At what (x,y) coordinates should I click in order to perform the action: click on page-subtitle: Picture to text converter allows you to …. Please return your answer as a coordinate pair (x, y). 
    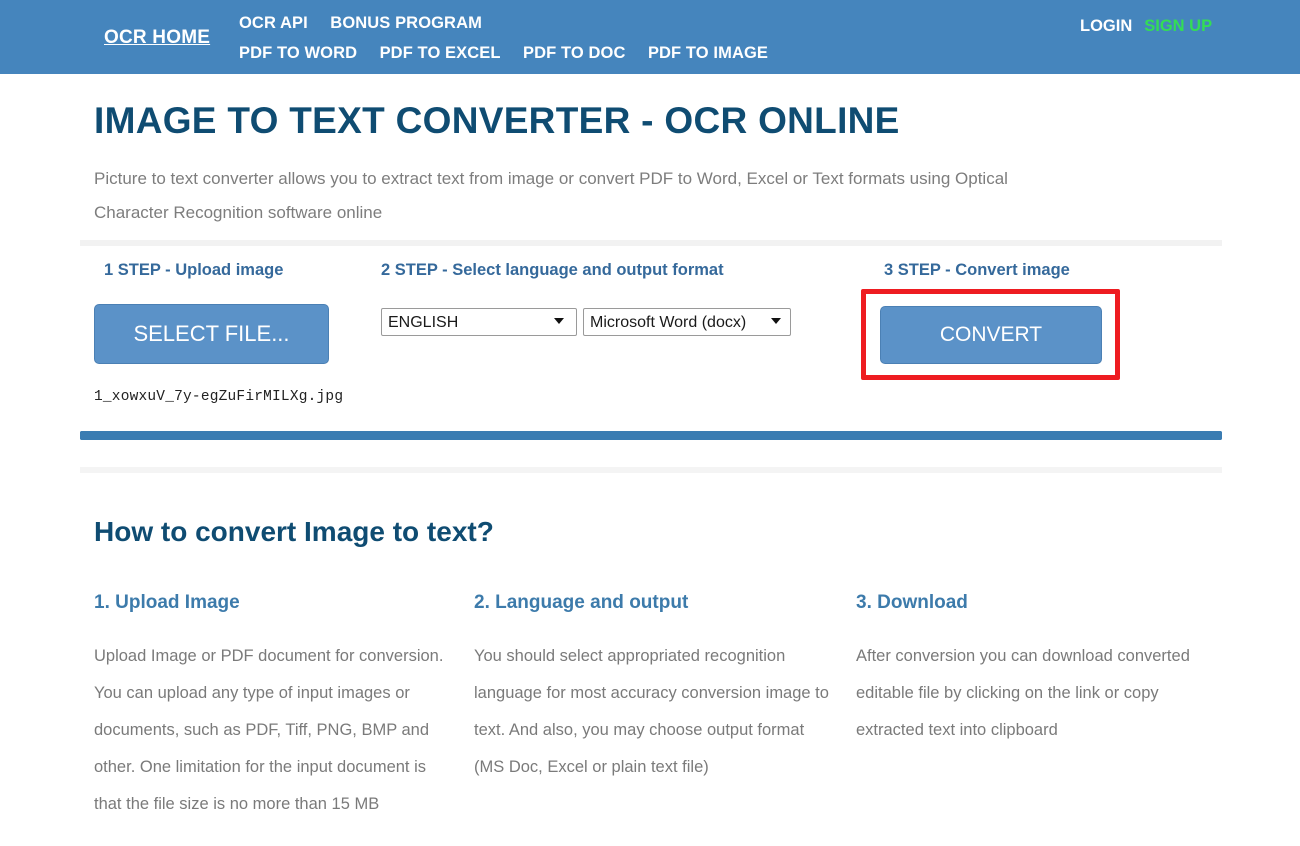
    Looking at the image, I should click on (551, 195).